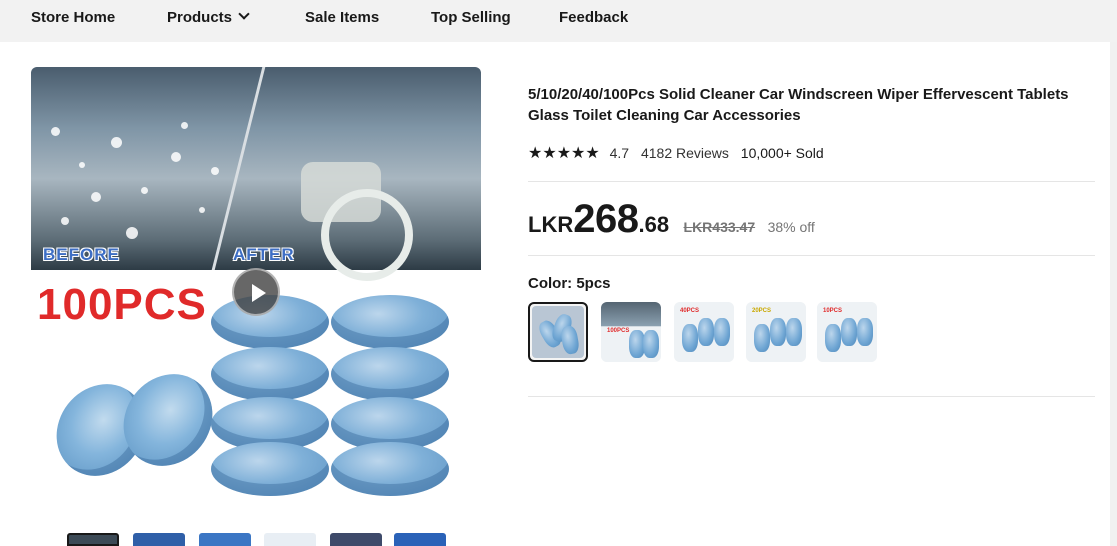  I want to click on reviews-link: 4182 Reviews, so click(685, 153).